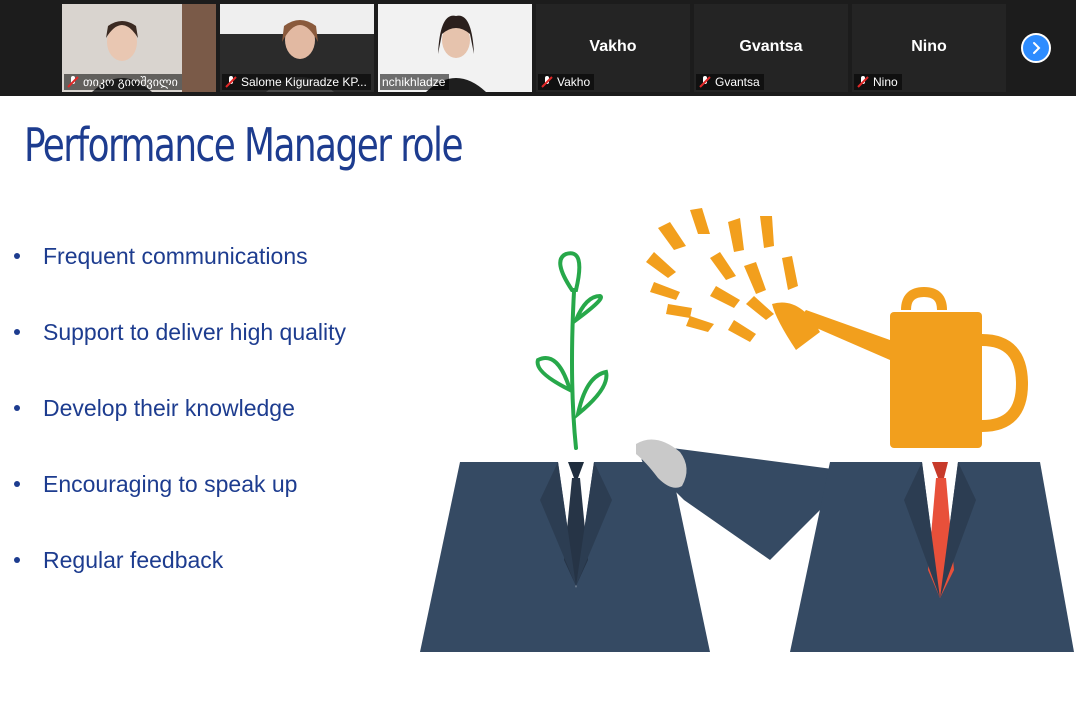  I want to click on left-businessman, so click(565, 557).